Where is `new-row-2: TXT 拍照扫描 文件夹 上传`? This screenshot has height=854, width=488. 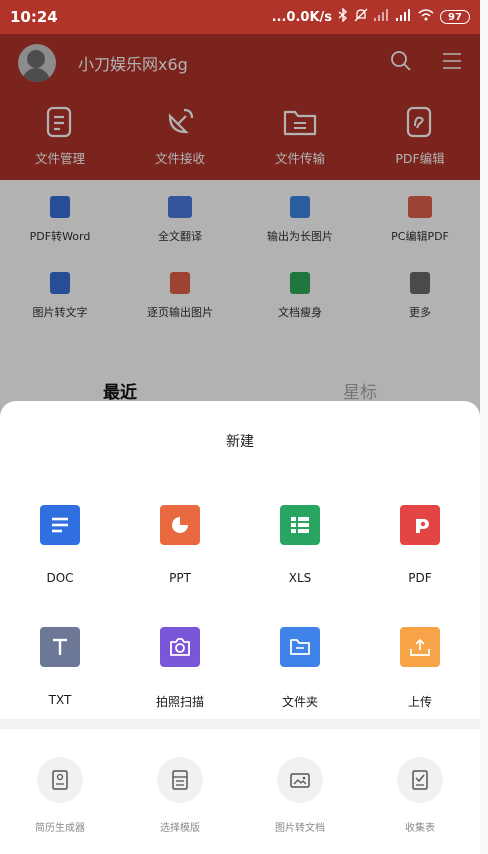 new-row-2: TXT 拍照扫描 文件夹 上传 is located at coordinates (240, 668).